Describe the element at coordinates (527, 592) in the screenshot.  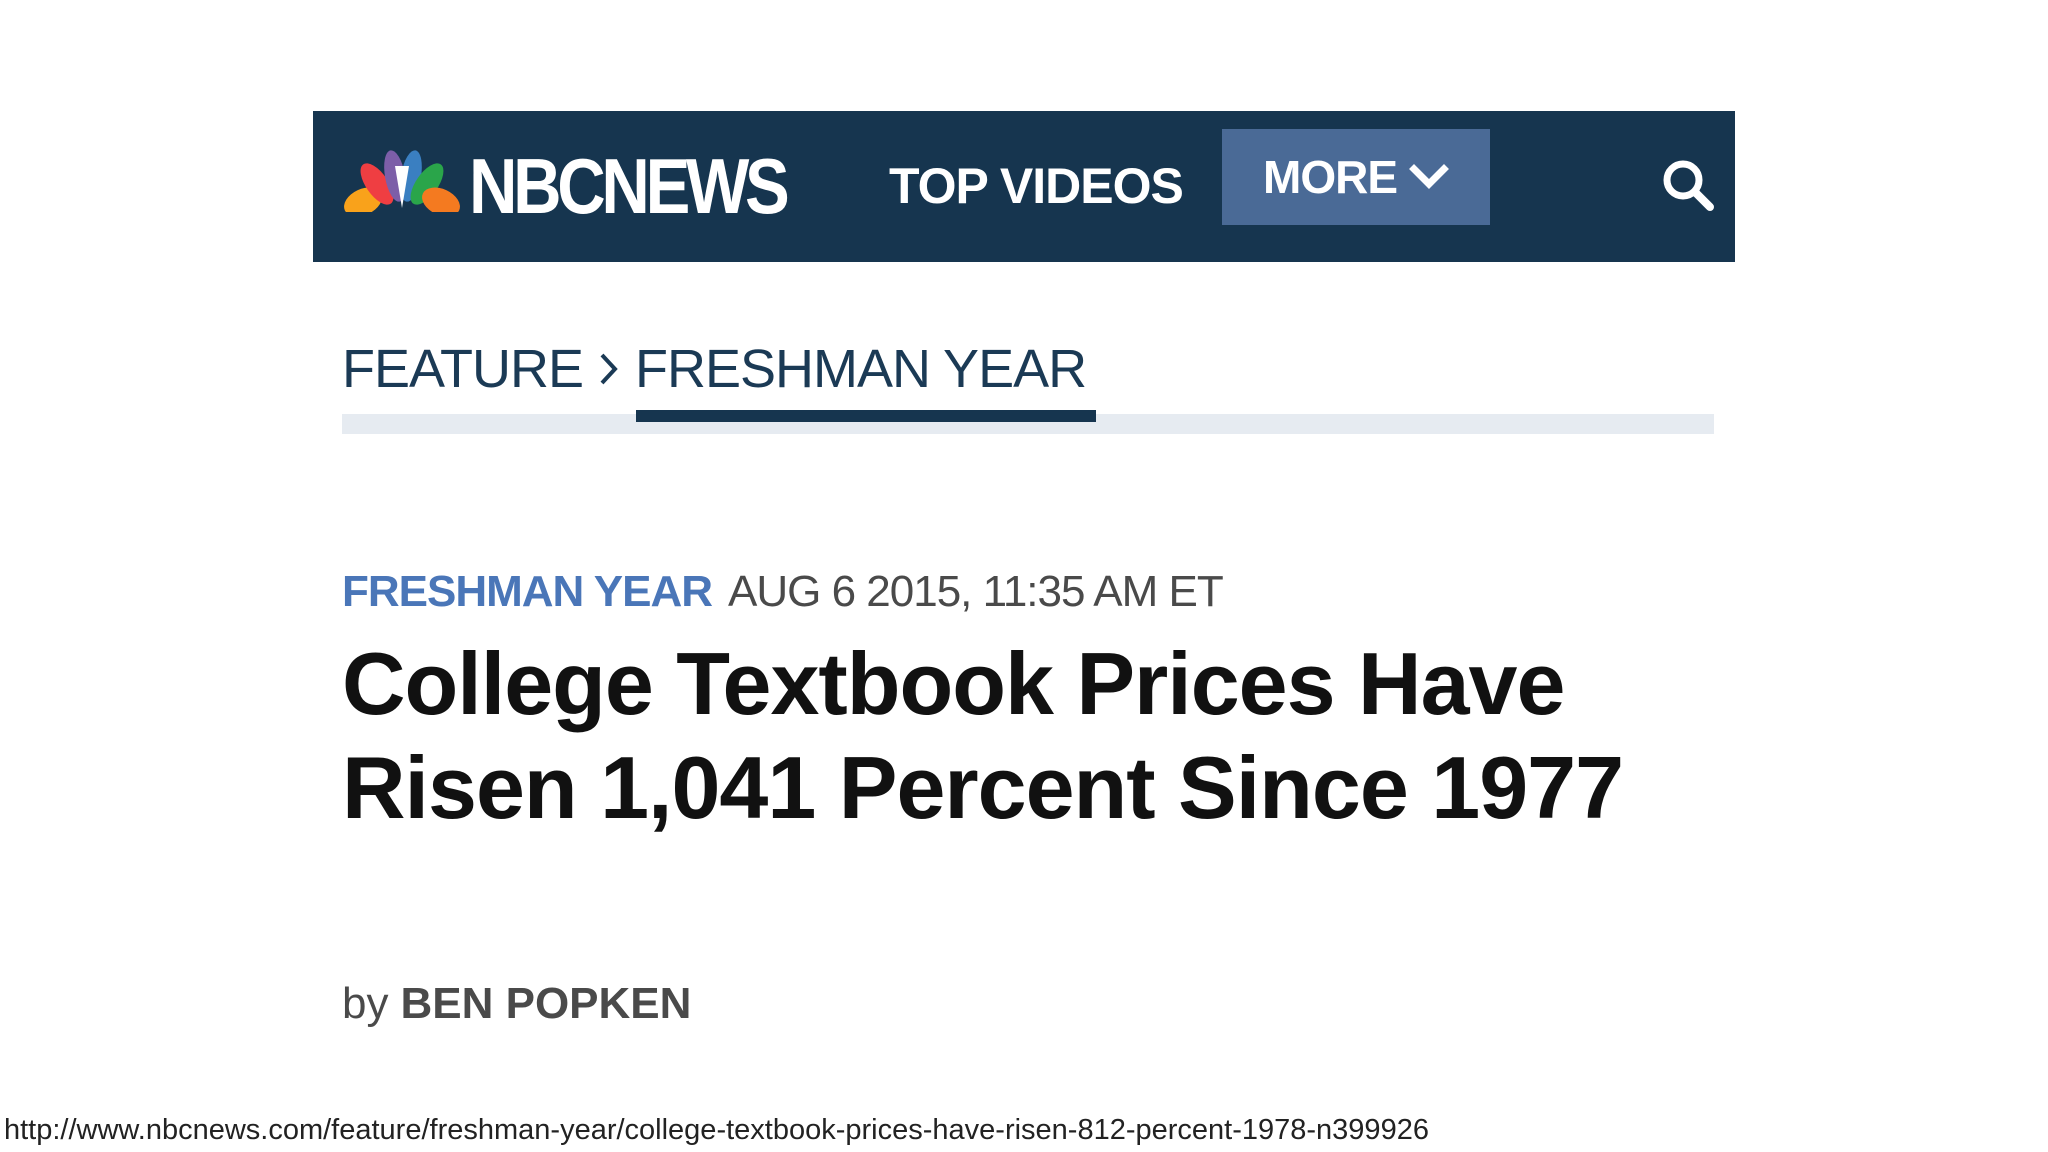
I see `article-section-link: FRESHMAN YEAR` at that location.